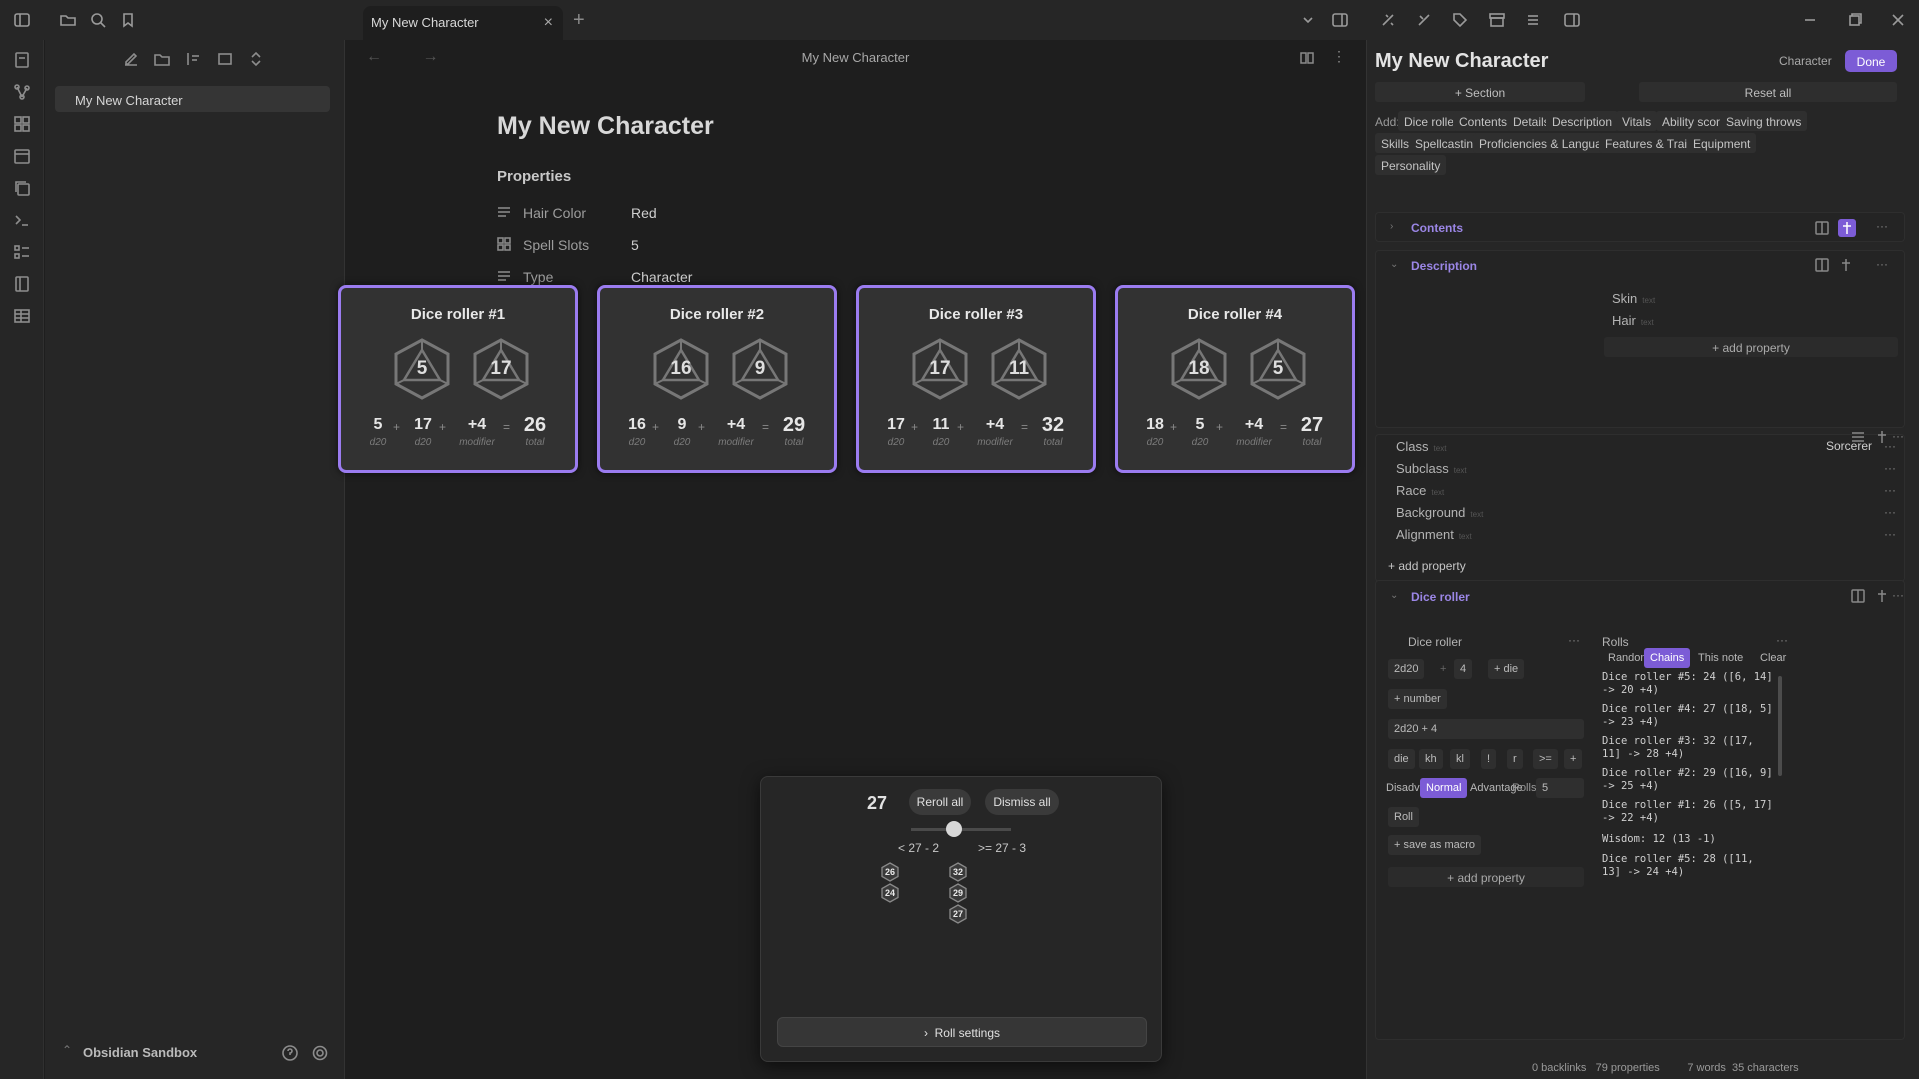 The image size is (1919, 1079). I want to click on property-value: 5, so click(635, 245).